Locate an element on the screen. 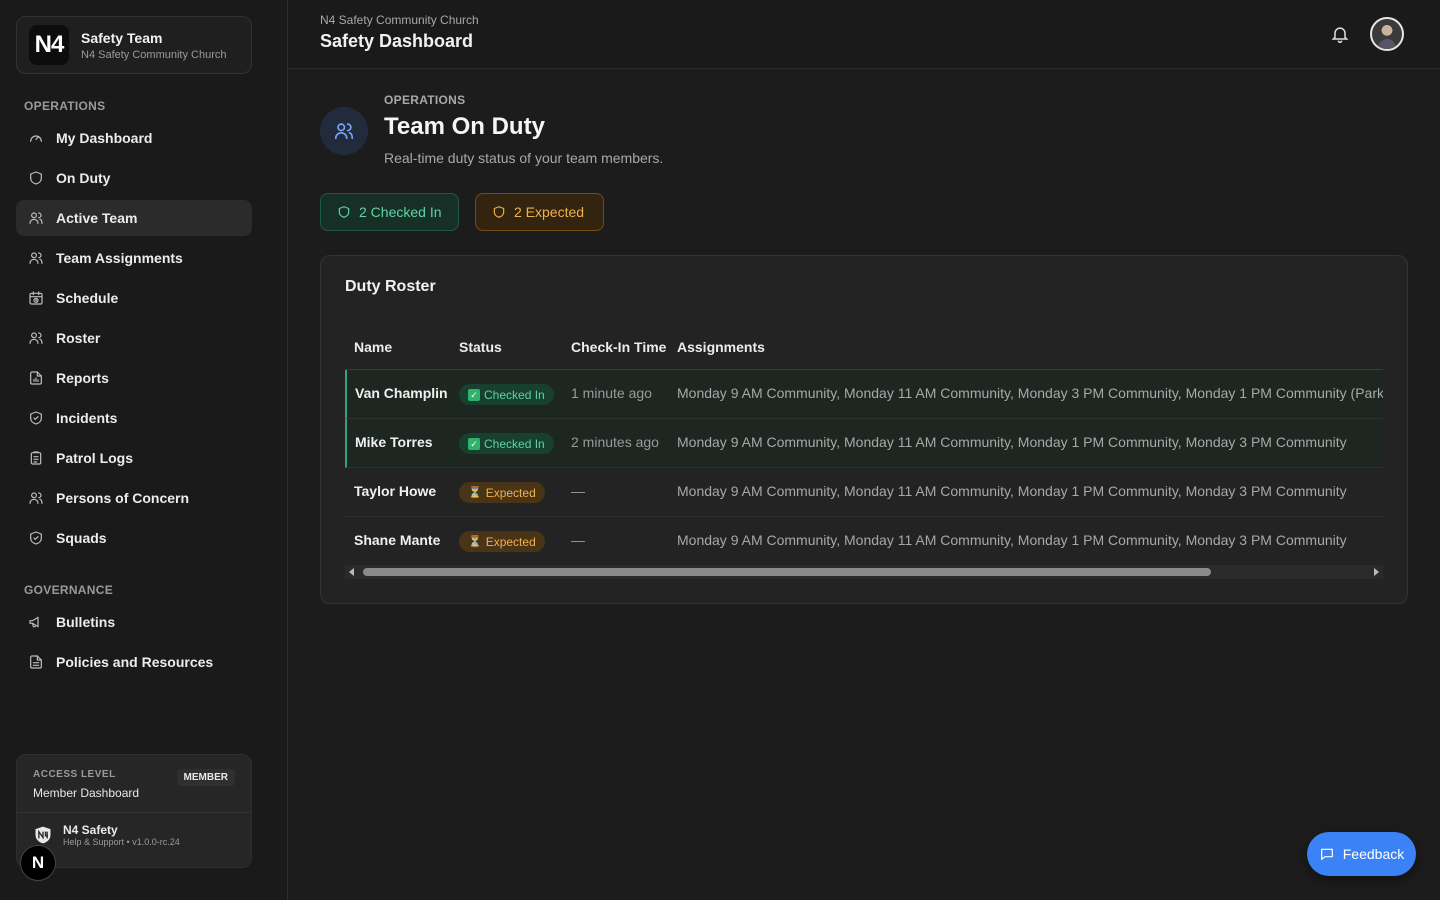 This screenshot has width=1440, height=900. scroll-right-arrow-icon is located at coordinates (1376, 572).